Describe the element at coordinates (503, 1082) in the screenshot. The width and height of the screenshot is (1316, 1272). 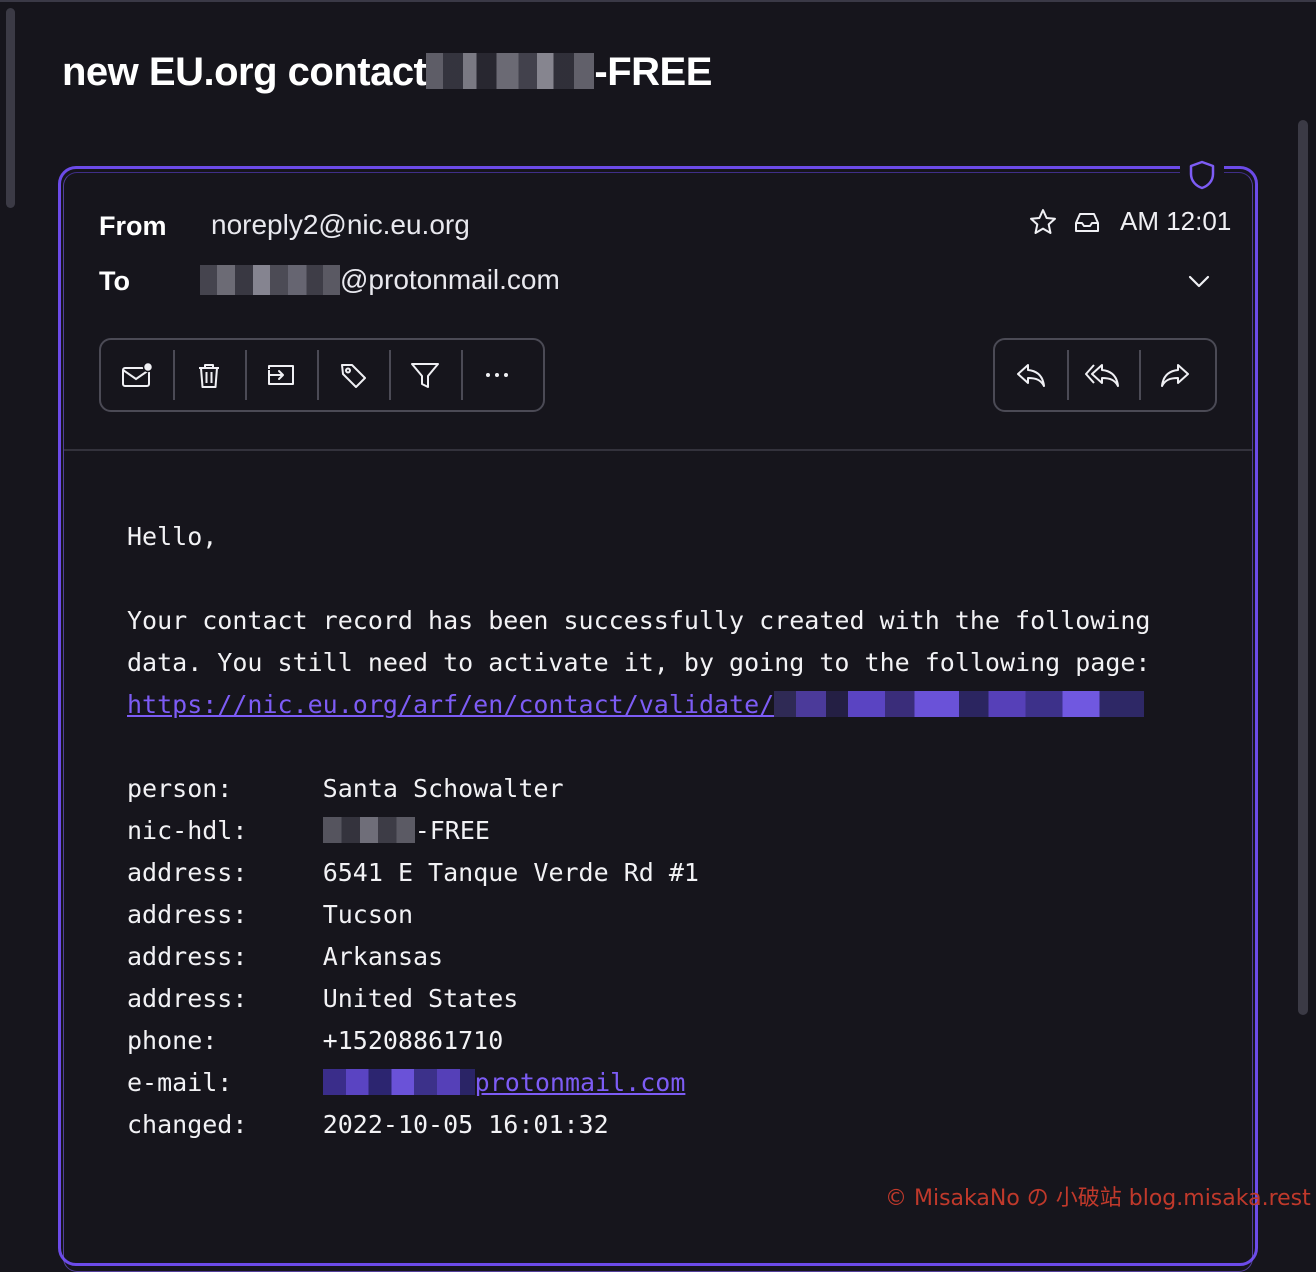
I see `email-link: protonmail.com` at that location.